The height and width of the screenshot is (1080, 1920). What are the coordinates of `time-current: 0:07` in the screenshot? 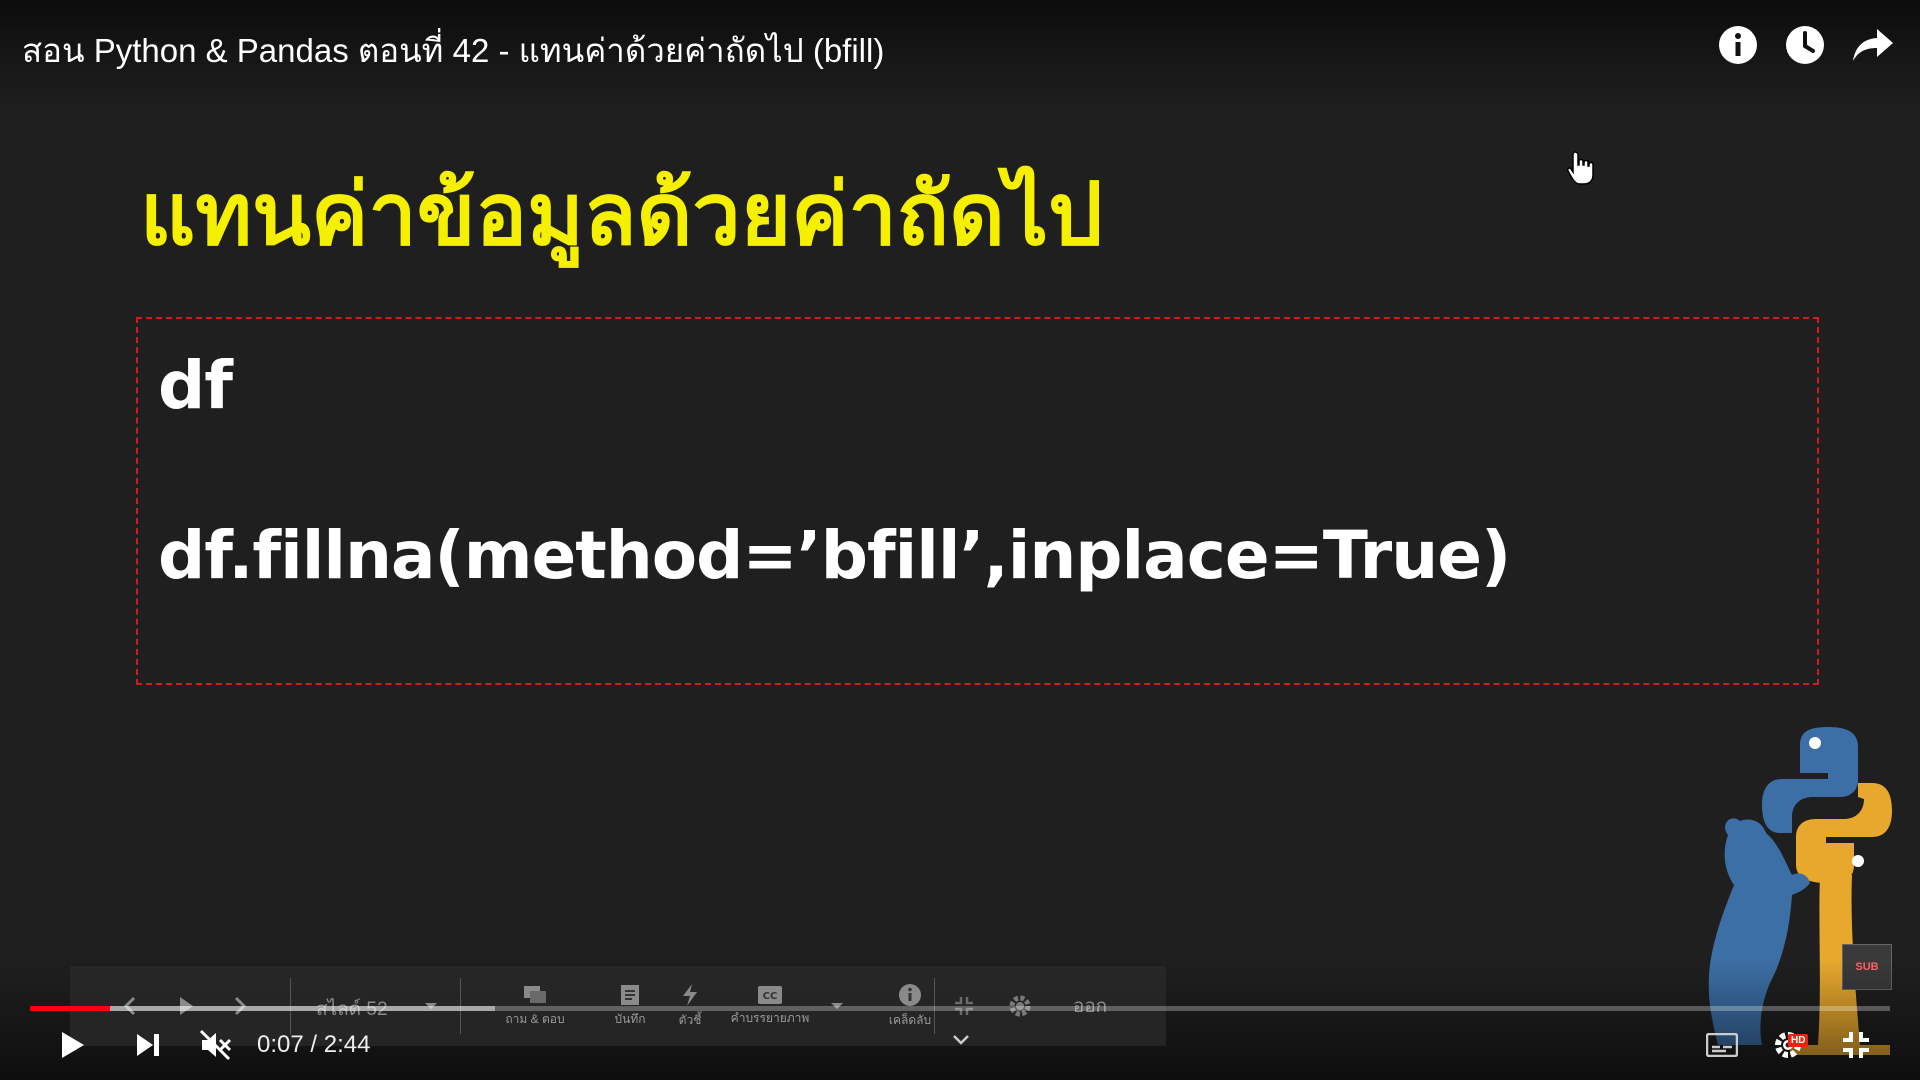 It's located at (280, 1044).